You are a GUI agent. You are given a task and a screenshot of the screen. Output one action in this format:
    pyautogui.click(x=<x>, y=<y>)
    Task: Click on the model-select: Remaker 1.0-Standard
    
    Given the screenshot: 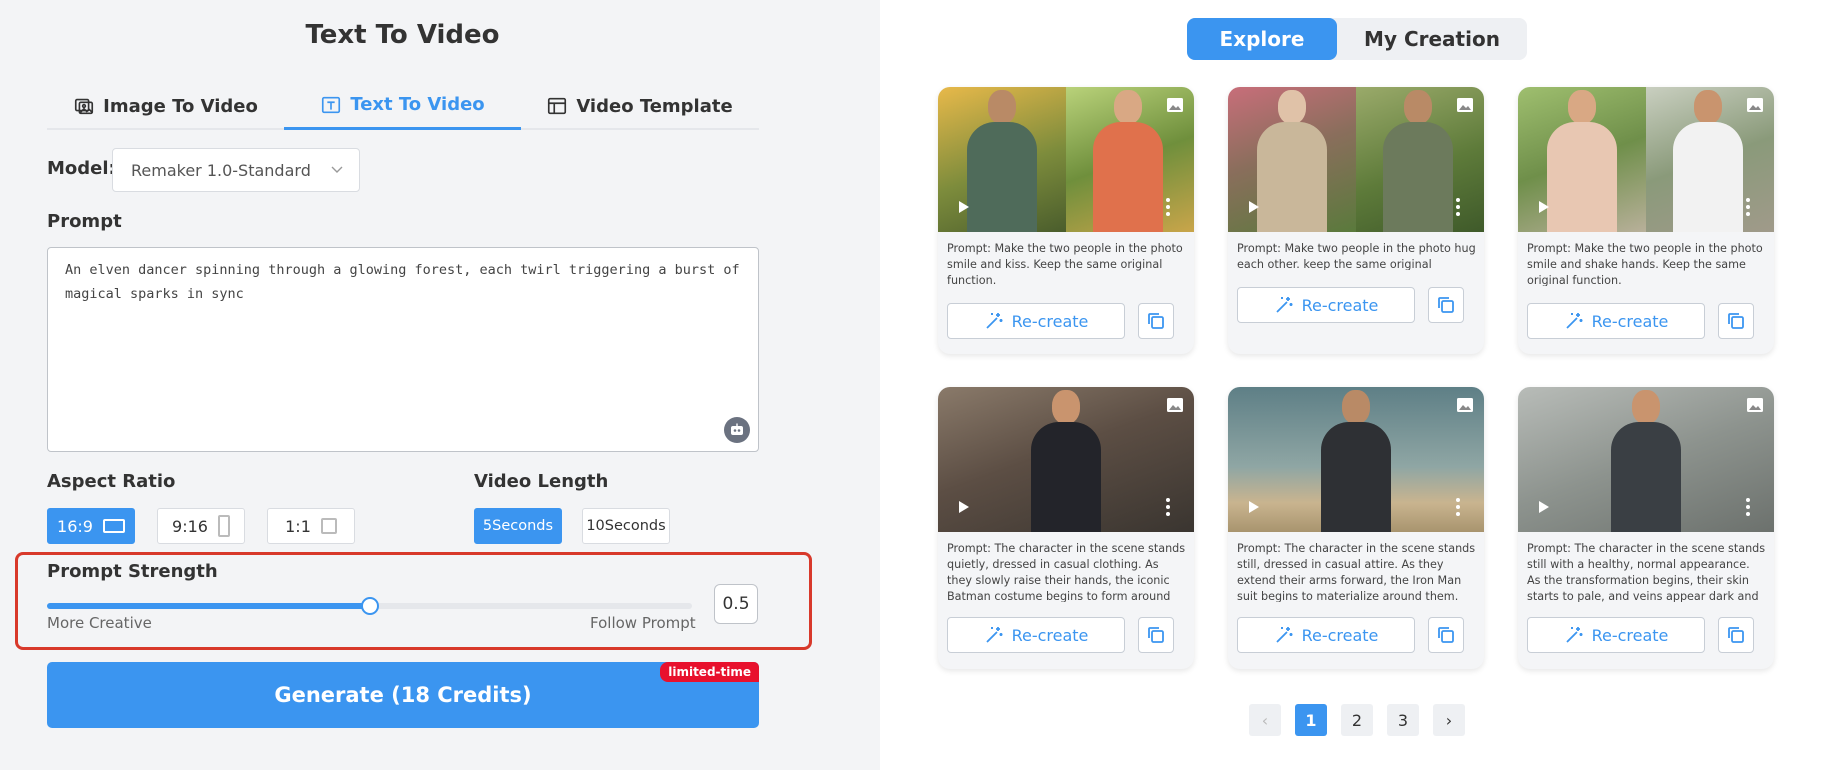 What is the action you would take?
    pyautogui.click(x=236, y=170)
    